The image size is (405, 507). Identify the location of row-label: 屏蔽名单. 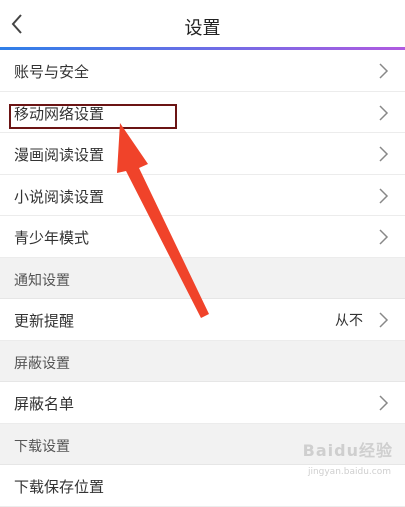
(44, 404).